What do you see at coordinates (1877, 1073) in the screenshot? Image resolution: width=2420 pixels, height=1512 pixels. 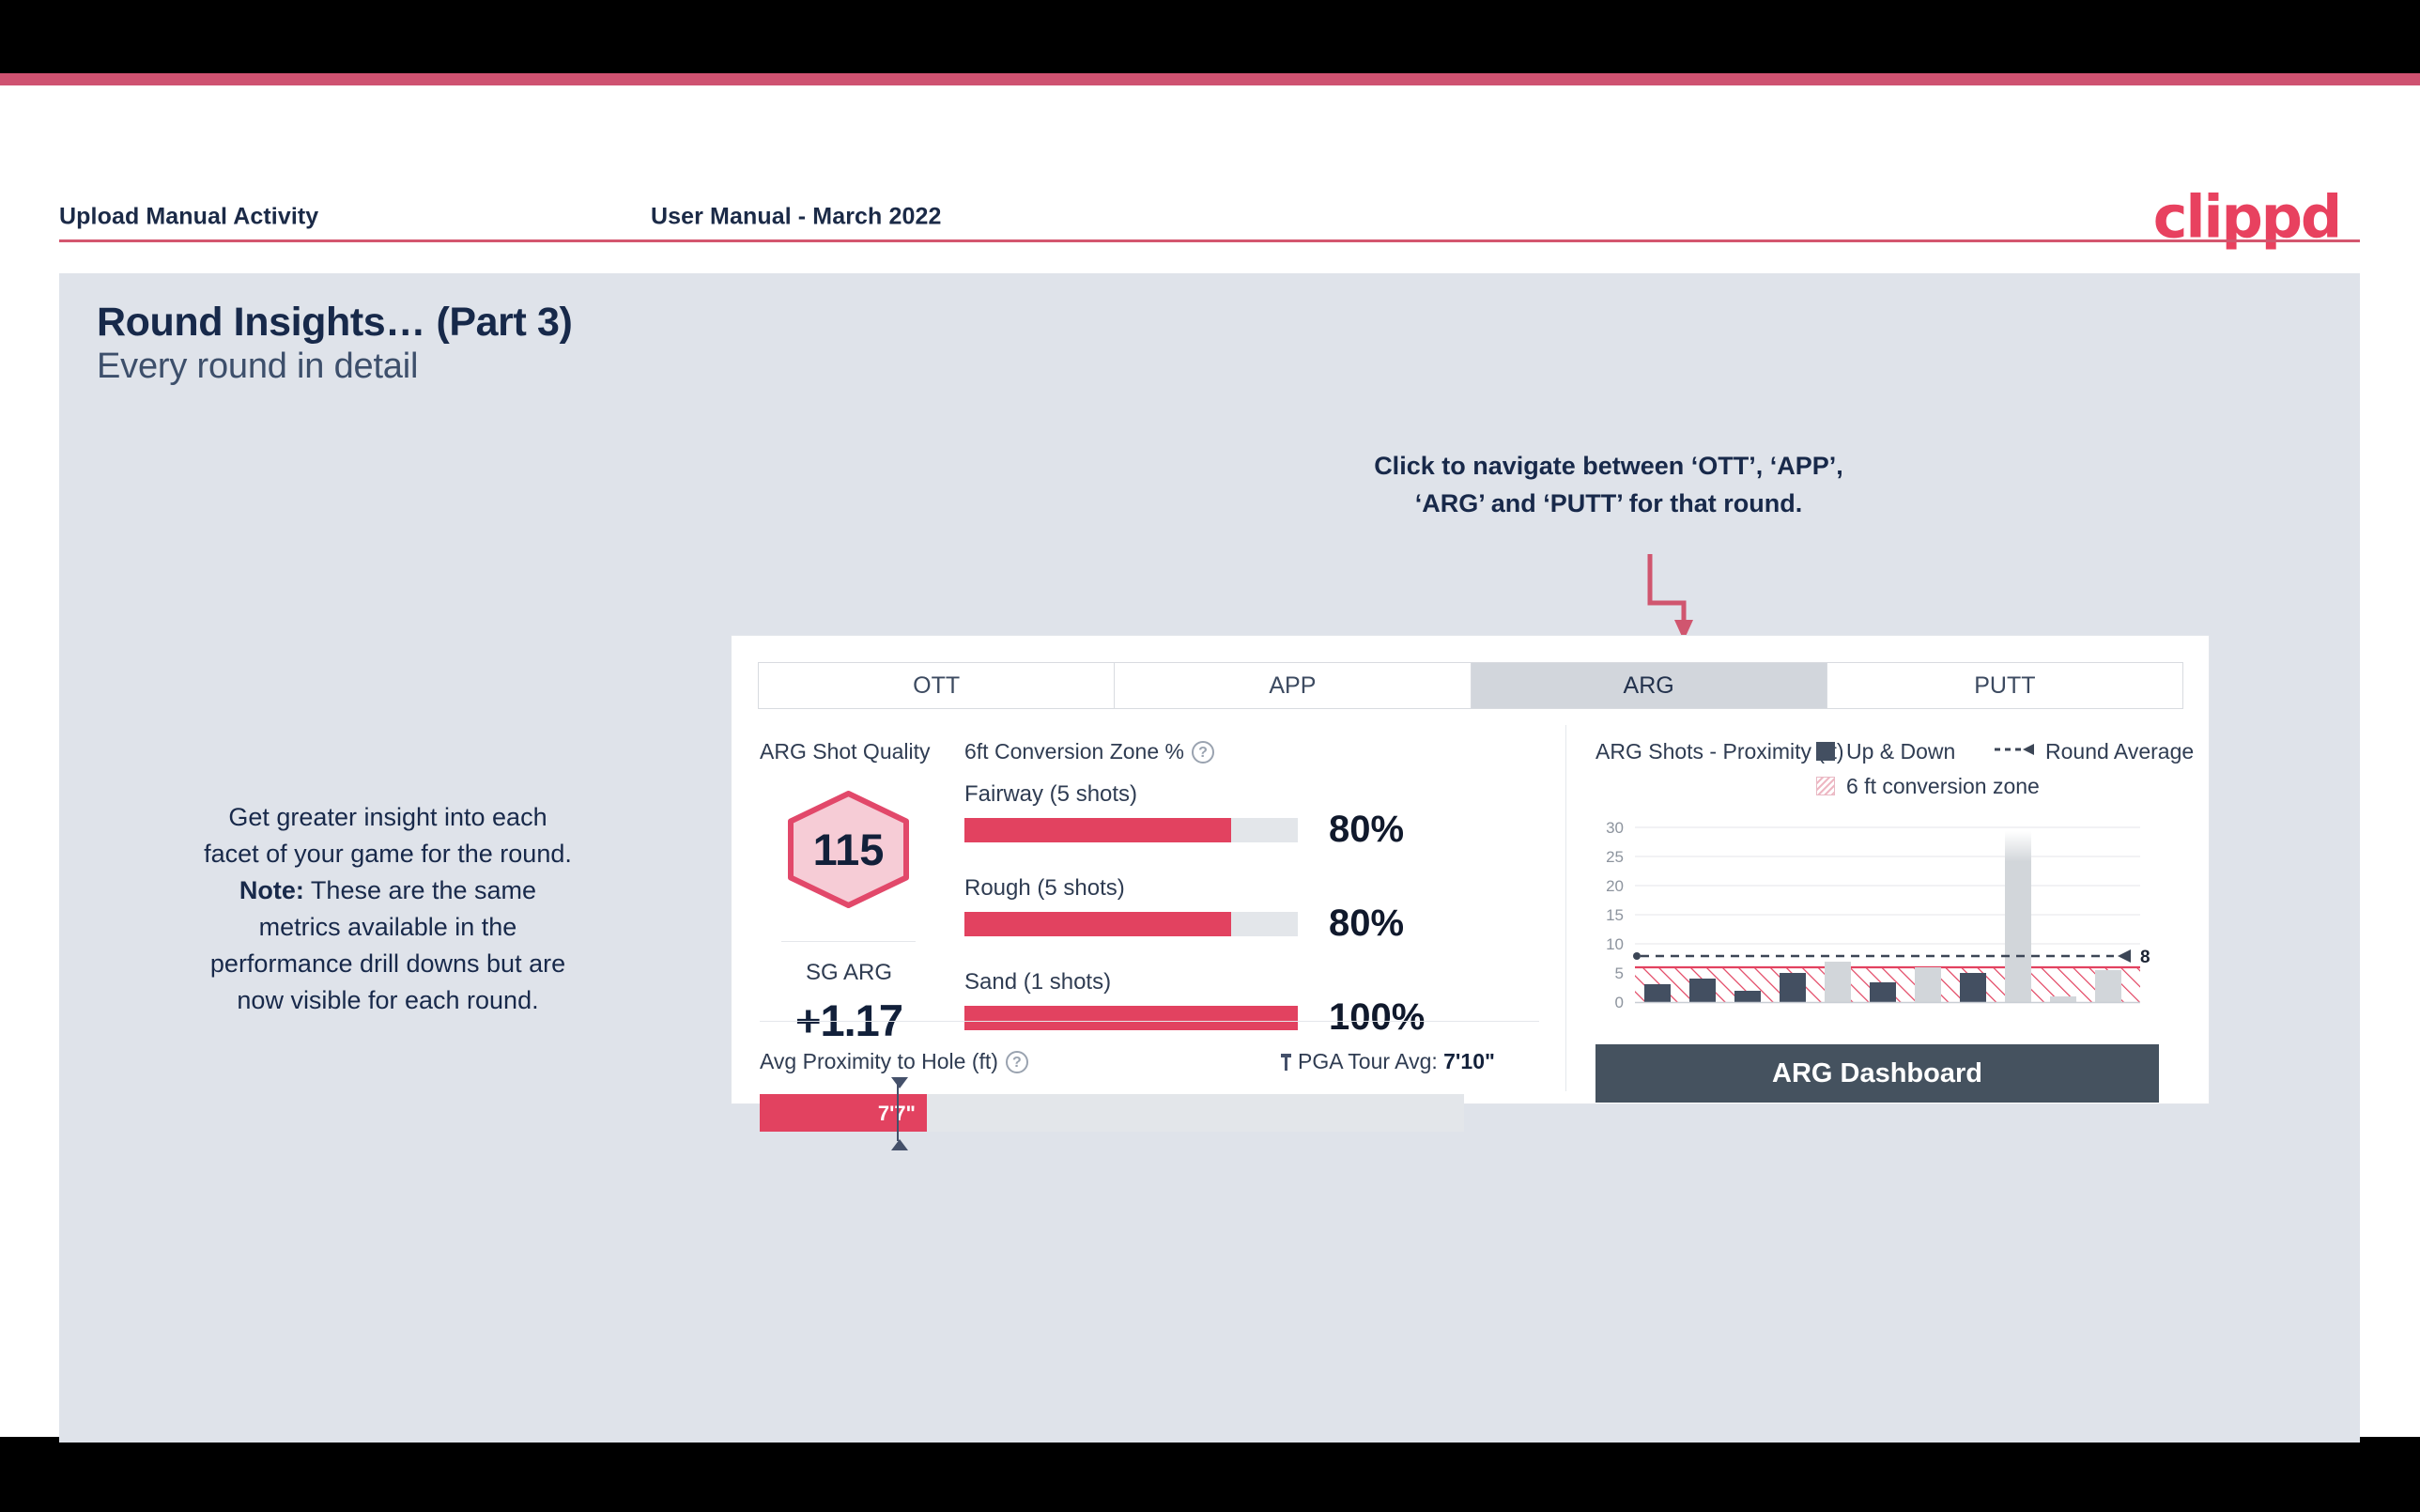 I see `arg-dashboard-button: ARG Dashboard` at bounding box center [1877, 1073].